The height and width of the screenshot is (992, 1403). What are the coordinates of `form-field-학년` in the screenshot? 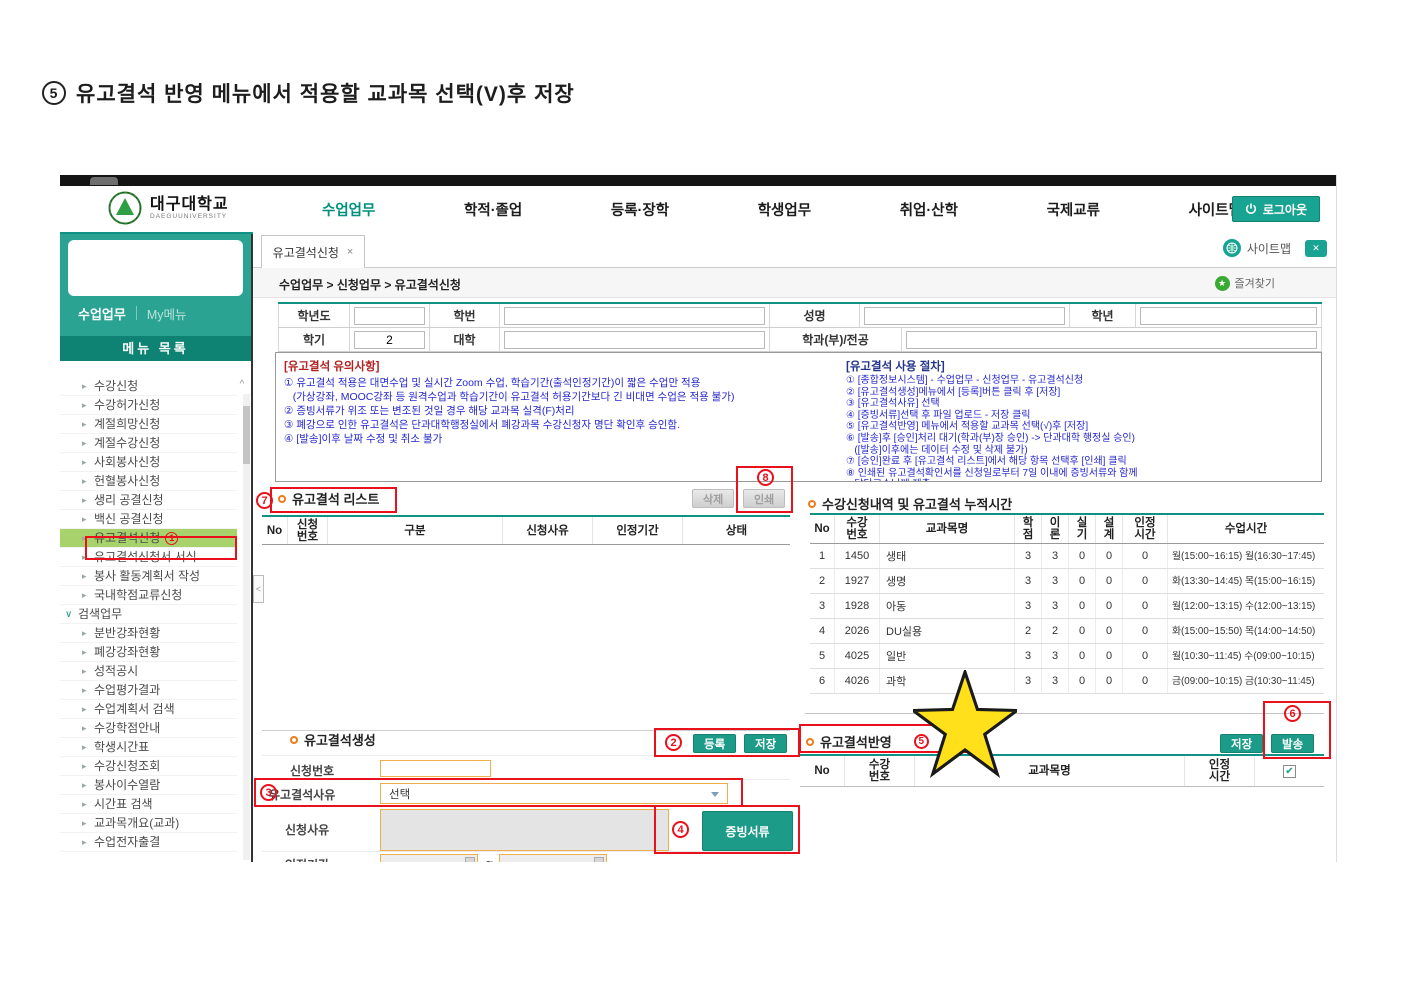 It's located at (1228, 315).